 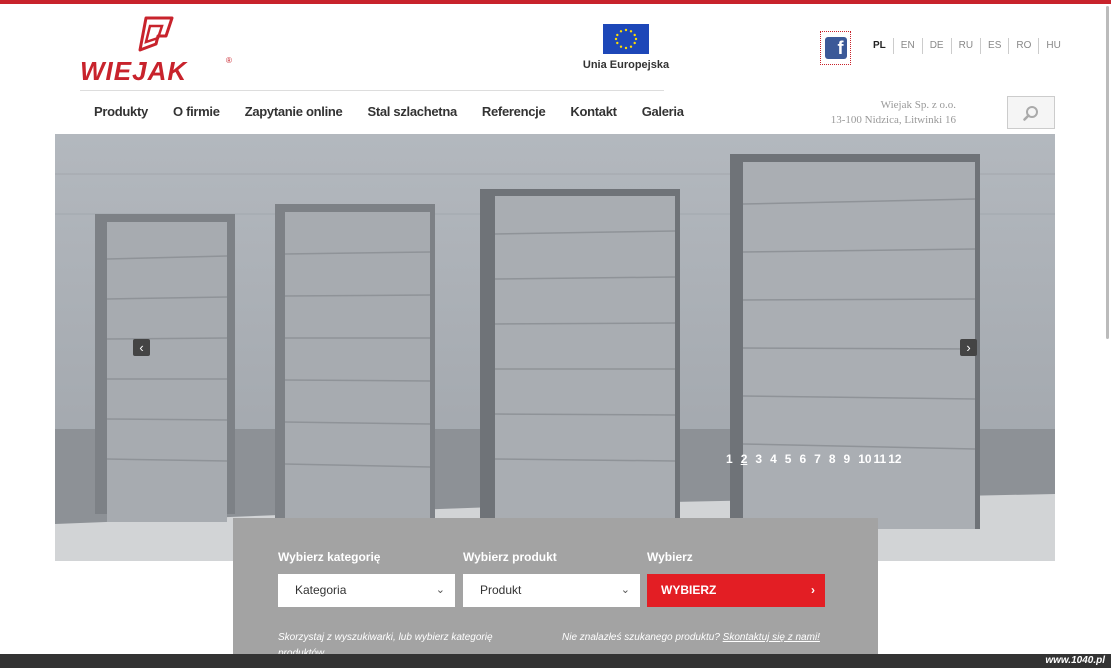 What do you see at coordinates (514, 111) in the screenshot?
I see `nav-item-referencje: Referencje` at bounding box center [514, 111].